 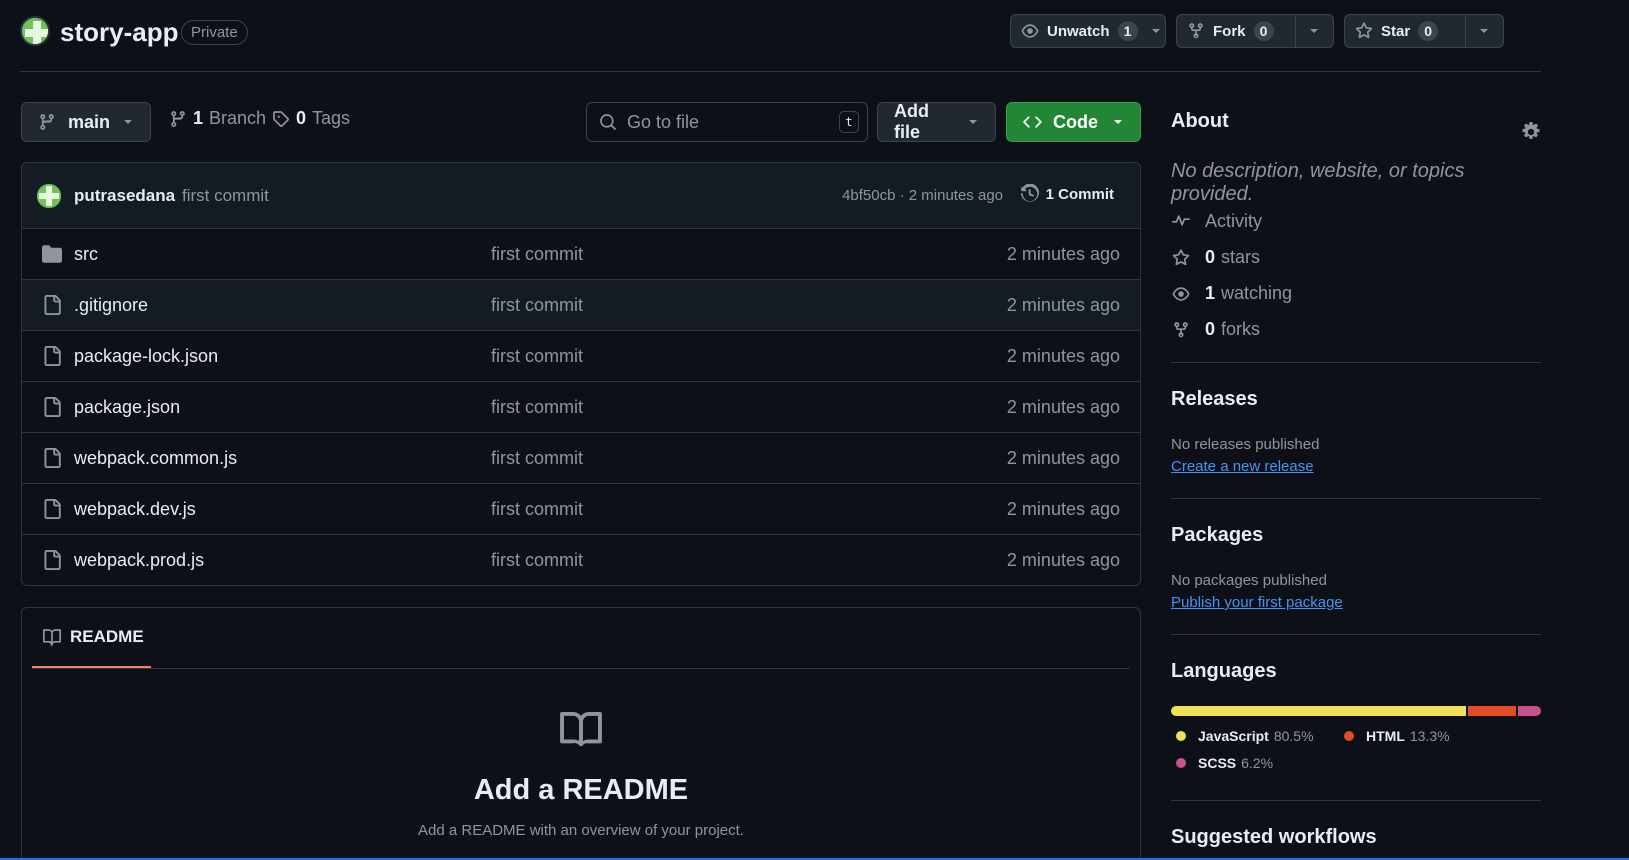 What do you see at coordinates (581, 668) in the screenshot?
I see `readme-divider` at bounding box center [581, 668].